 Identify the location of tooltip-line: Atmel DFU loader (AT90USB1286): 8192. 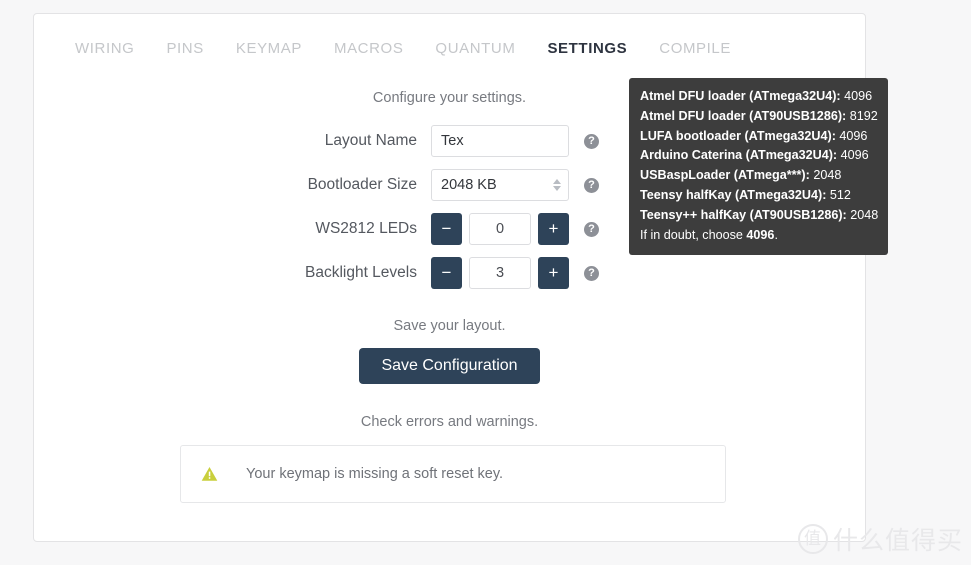
(759, 117).